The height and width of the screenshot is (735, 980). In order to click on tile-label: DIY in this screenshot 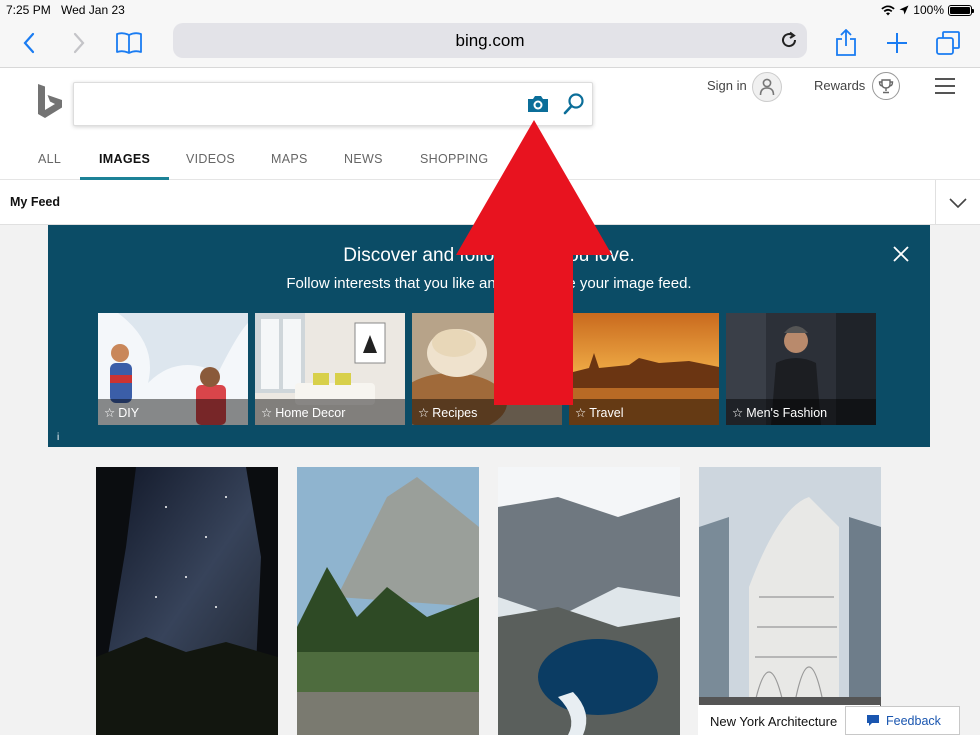, I will do `click(129, 413)`.